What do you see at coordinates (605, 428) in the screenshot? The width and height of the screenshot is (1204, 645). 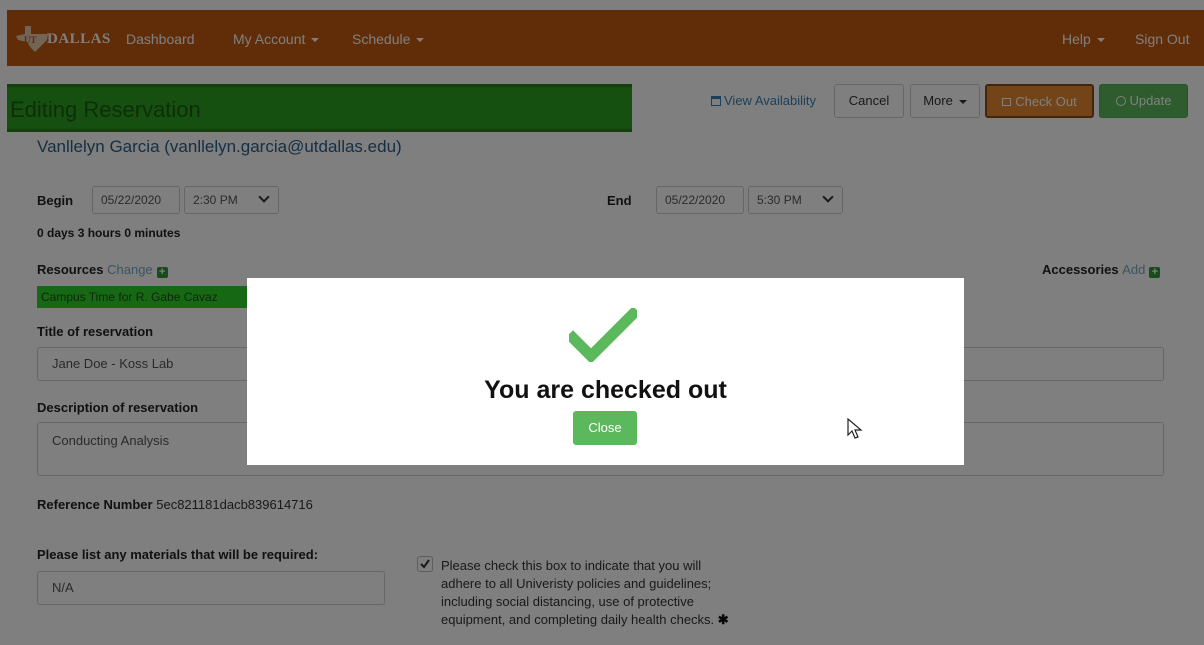 I see `close-button: Close` at bounding box center [605, 428].